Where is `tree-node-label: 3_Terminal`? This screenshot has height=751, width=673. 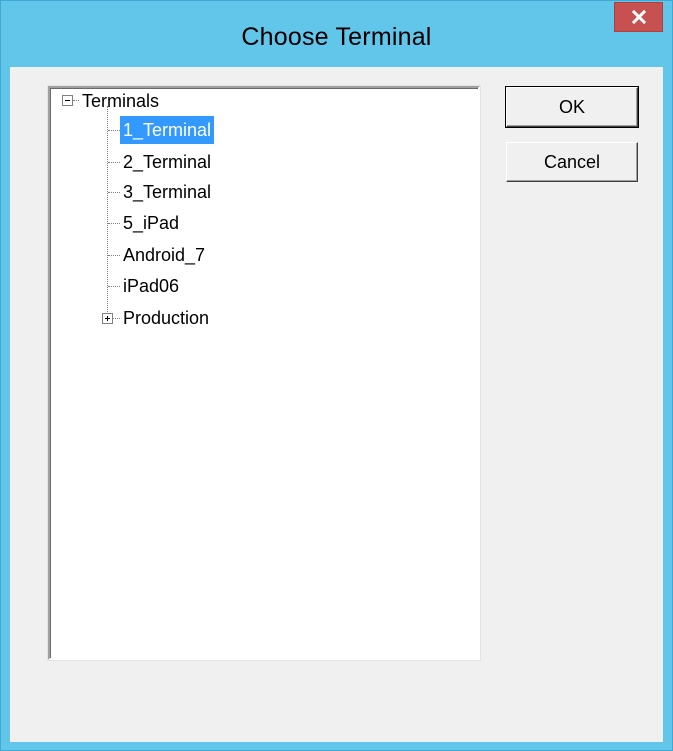 tree-node-label: 3_Terminal is located at coordinates (167, 192).